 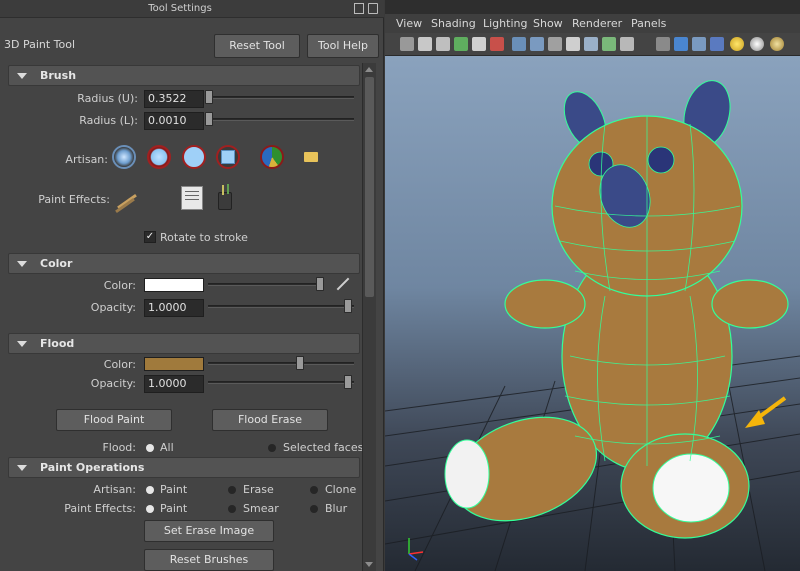 What do you see at coordinates (300, 363) in the screenshot?
I see `flood-color-slider-thumb` at bounding box center [300, 363].